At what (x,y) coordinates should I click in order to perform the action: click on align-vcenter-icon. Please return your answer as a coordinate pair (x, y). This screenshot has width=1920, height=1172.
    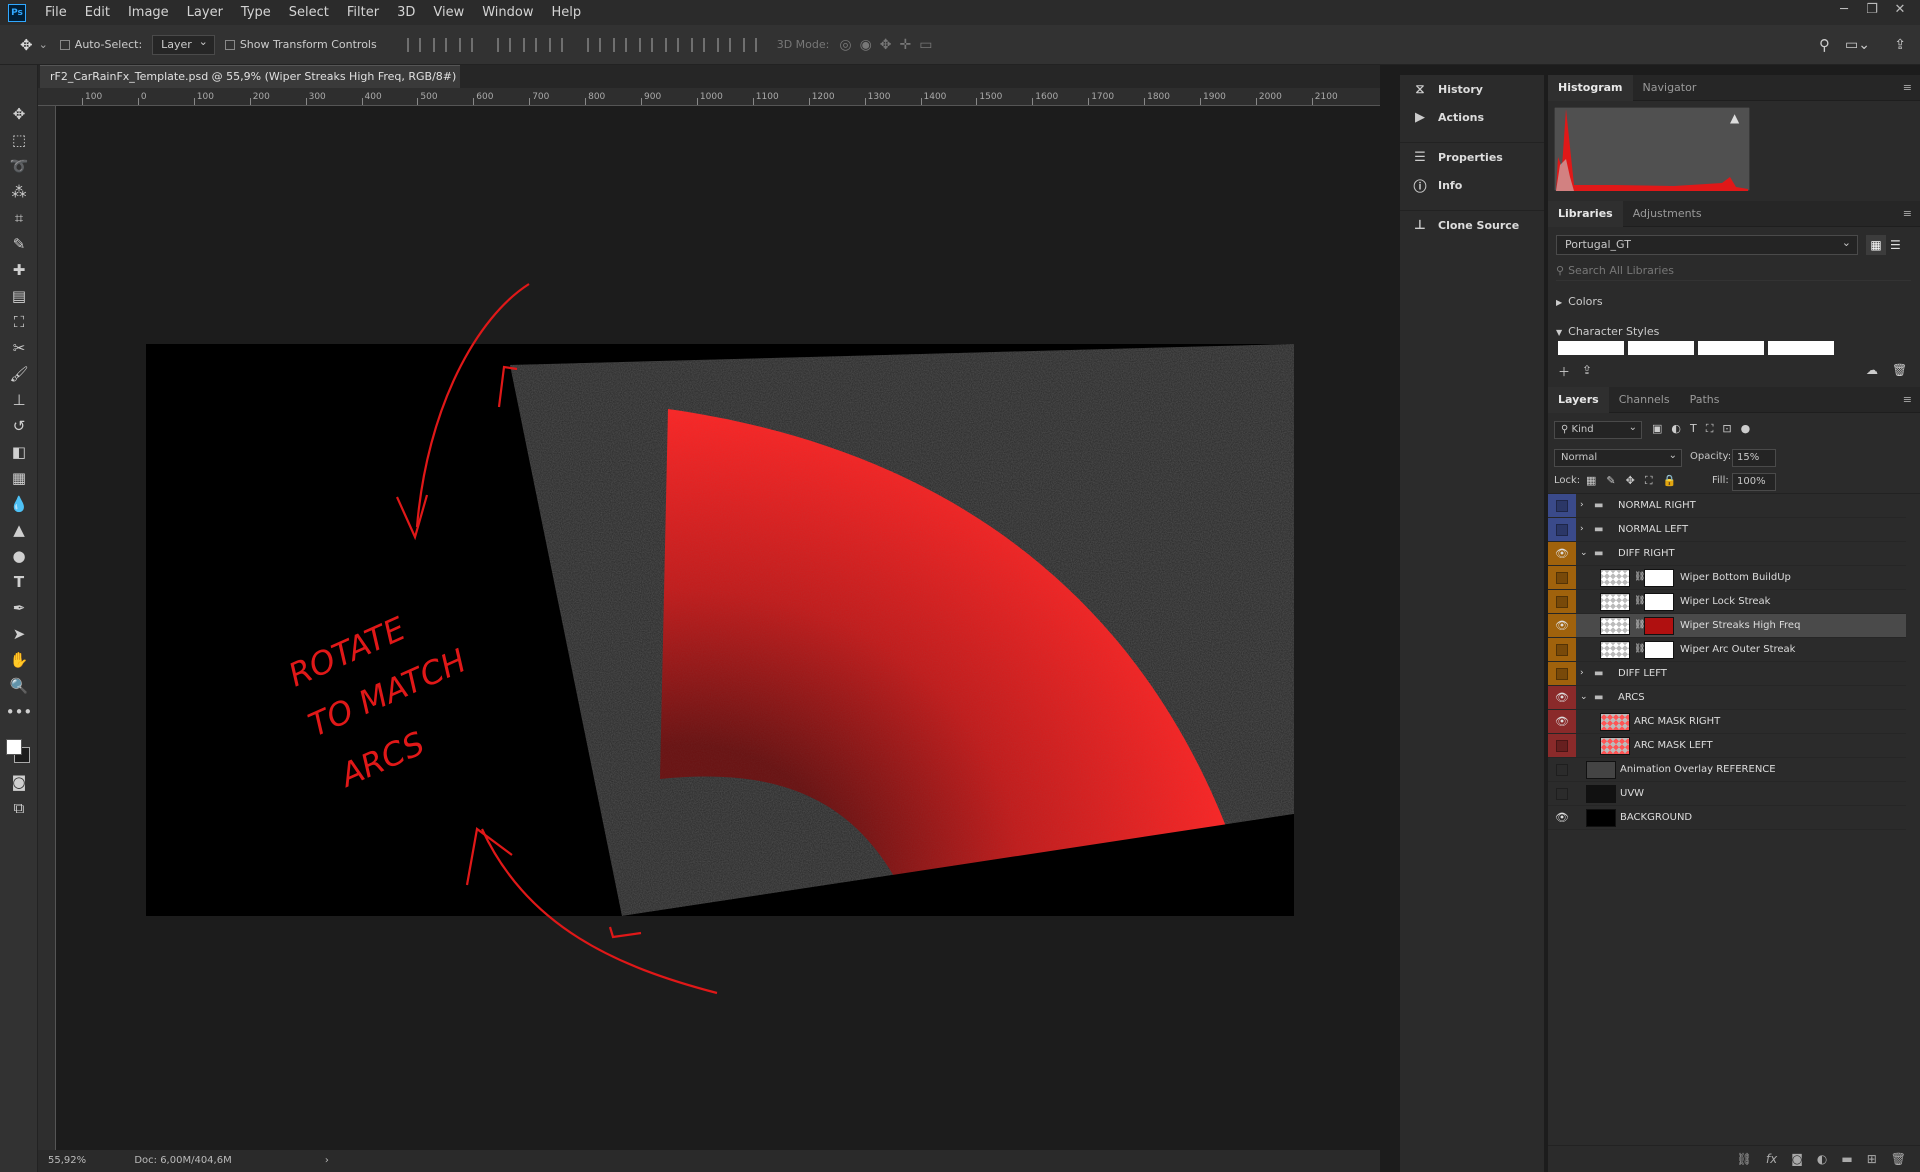
    Looking at the image, I should click on (439, 44).